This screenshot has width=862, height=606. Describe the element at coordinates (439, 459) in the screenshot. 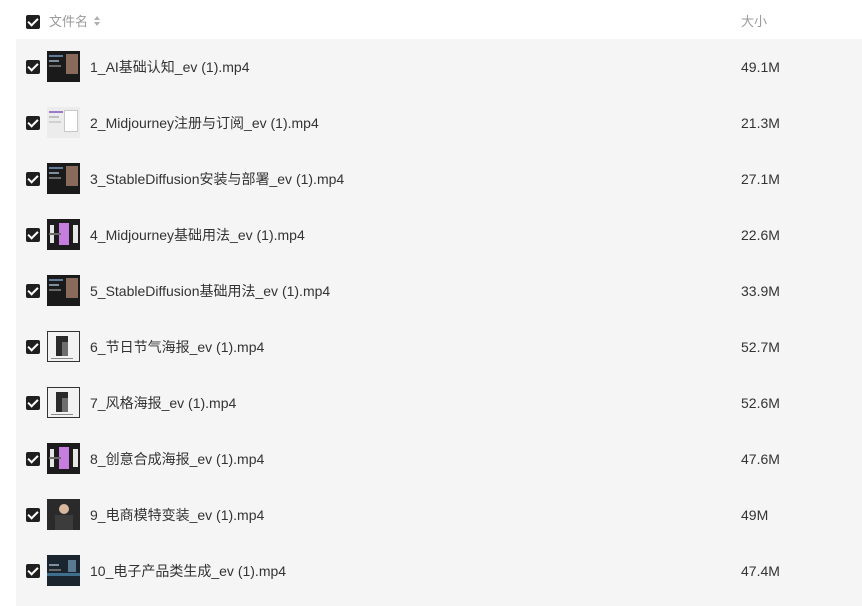

I see `file-row: 8_创意合成海报_ev (1).mp4 47.6M` at that location.